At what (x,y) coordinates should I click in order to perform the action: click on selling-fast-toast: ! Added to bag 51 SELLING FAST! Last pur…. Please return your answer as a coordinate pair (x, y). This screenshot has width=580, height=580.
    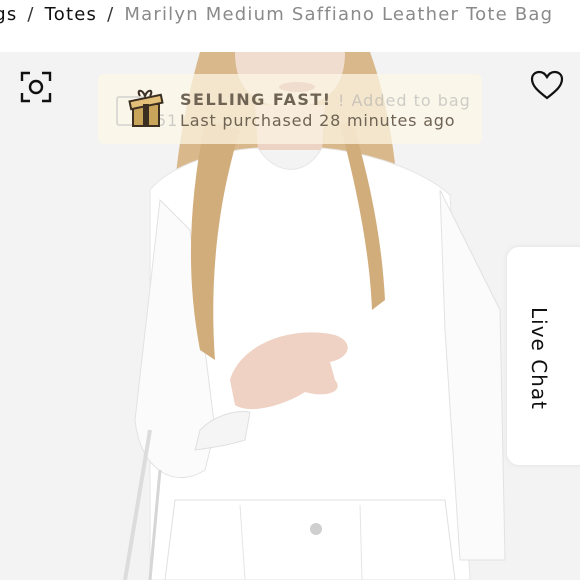
    Looking at the image, I should click on (290, 109).